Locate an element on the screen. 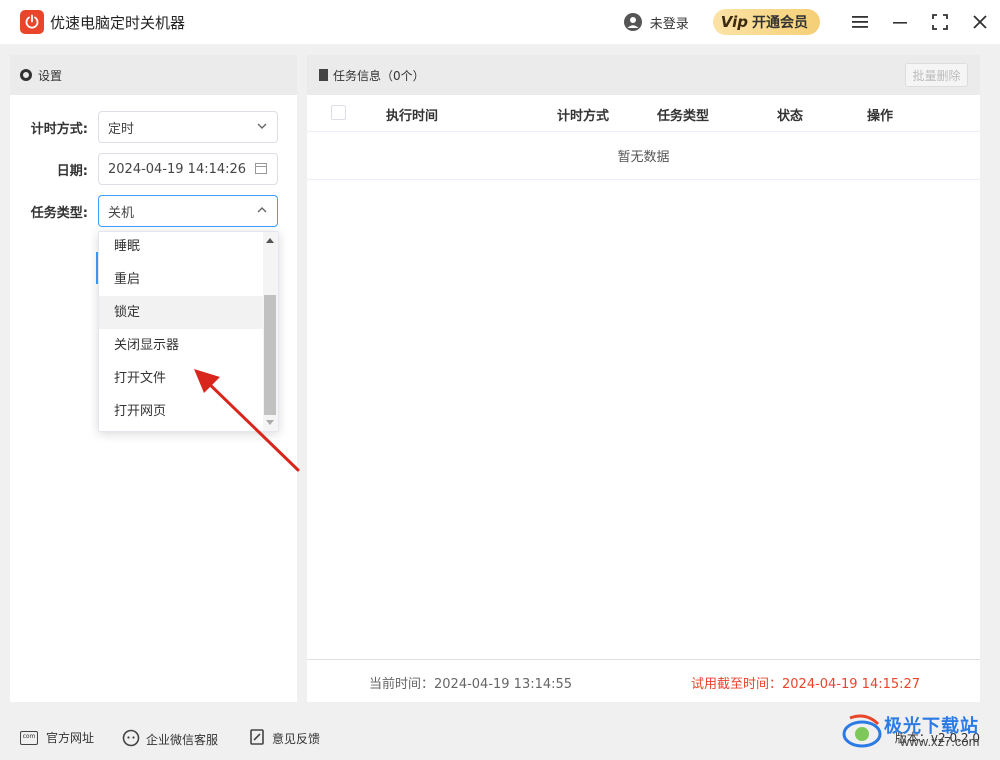 This screenshot has width=1000, height=760. col-timing-mode: 计时方式 is located at coordinates (583, 116).